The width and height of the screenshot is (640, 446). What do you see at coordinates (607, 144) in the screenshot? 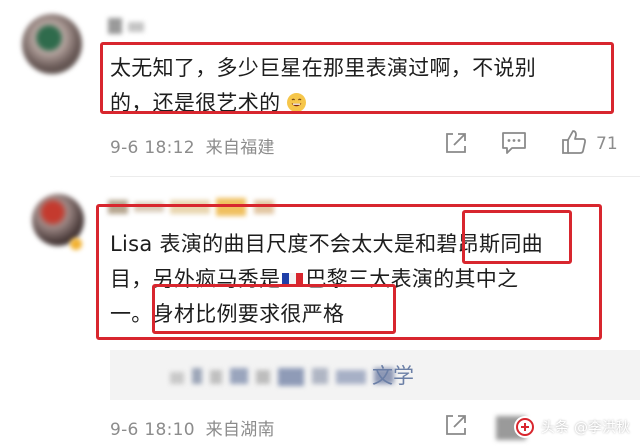
I see `like-count: 71` at bounding box center [607, 144].